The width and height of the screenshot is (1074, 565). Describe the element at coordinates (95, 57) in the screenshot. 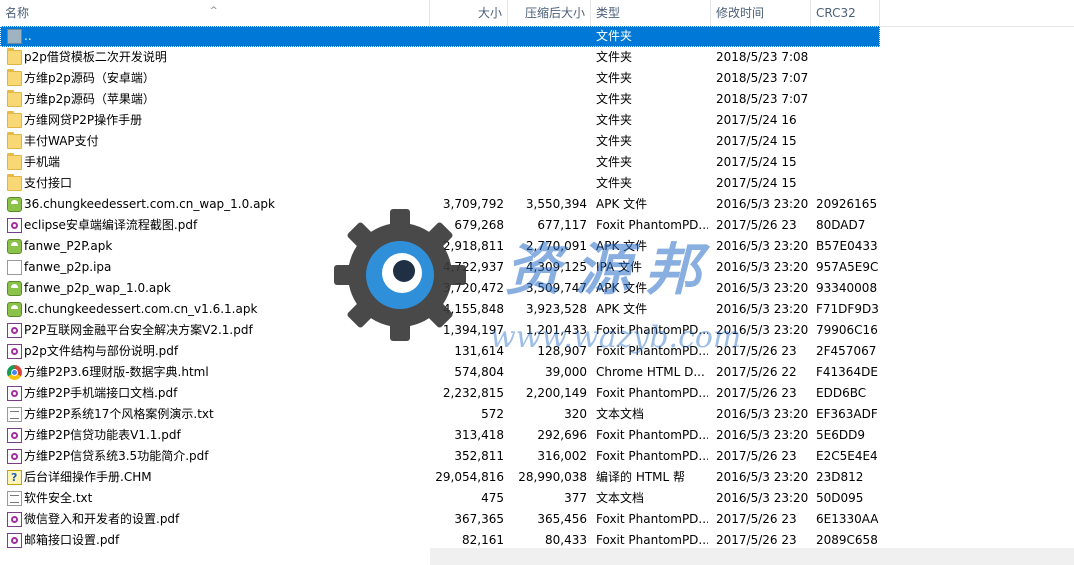

I see `file-name: p2p借贷模板二次开发说明` at that location.